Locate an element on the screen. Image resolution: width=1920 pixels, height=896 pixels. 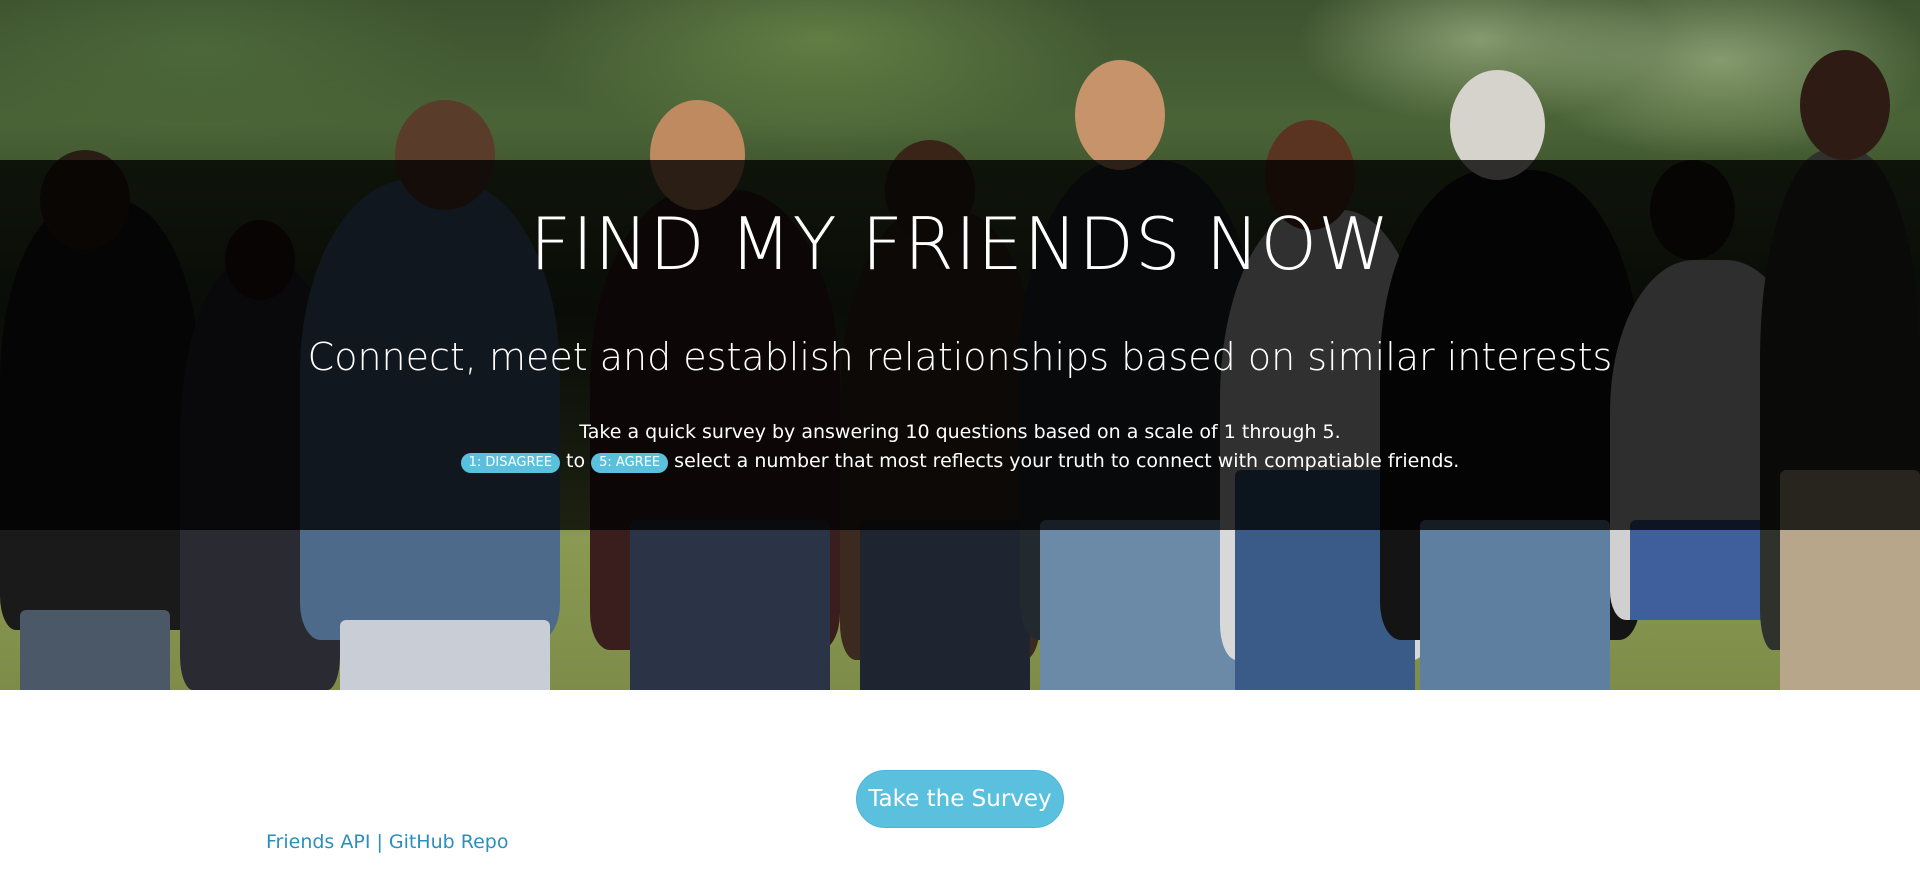
page-title: FIND MY FRIENDS NOW is located at coordinates (960, 244).